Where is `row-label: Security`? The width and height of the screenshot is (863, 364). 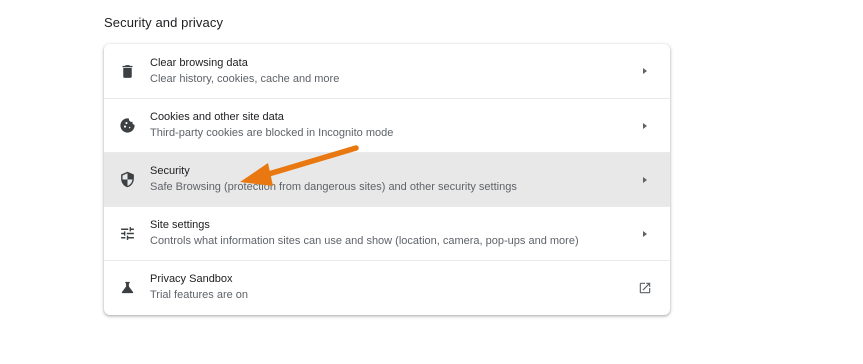
row-label: Security is located at coordinates (170, 171).